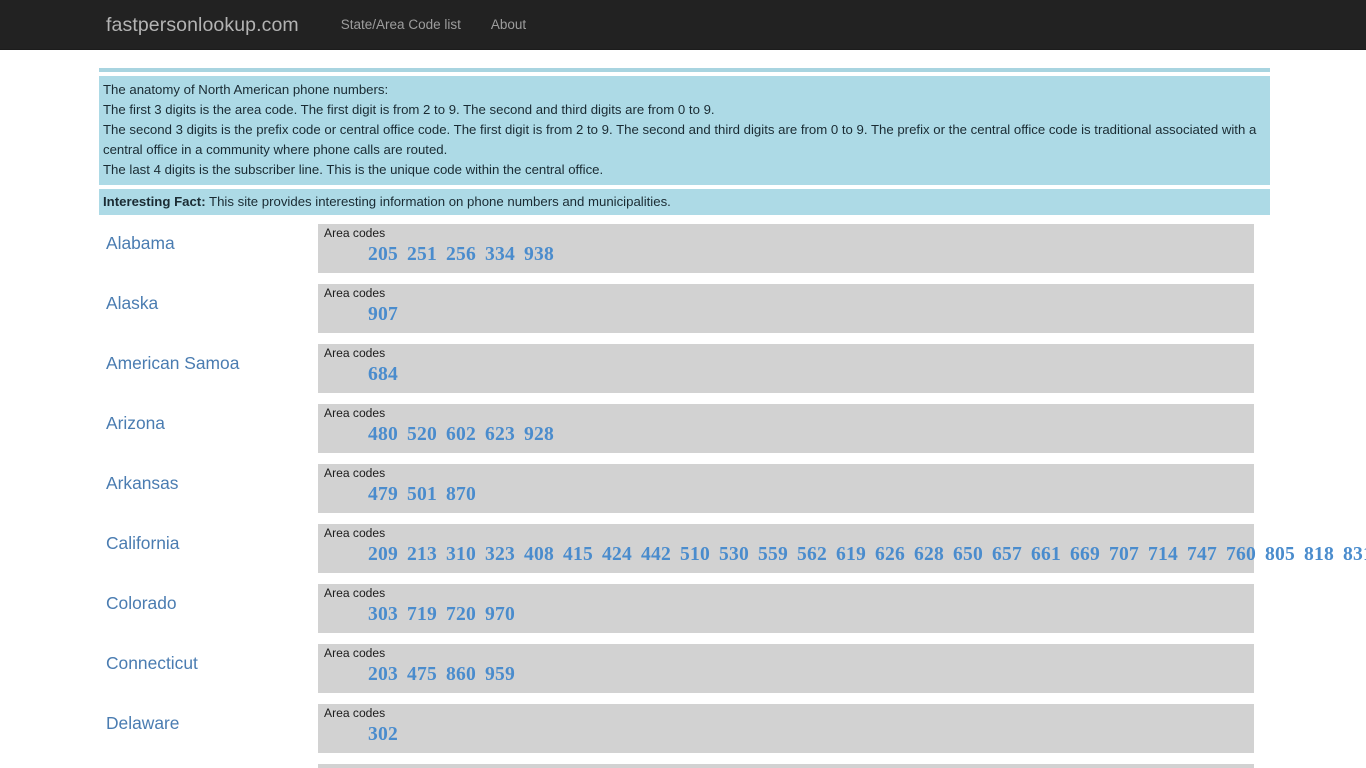 This screenshot has width=1366, height=768. What do you see at coordinates (773, 554) in the screenshot?
I see `area-code-link: 559` at bounding box center [773, 554].